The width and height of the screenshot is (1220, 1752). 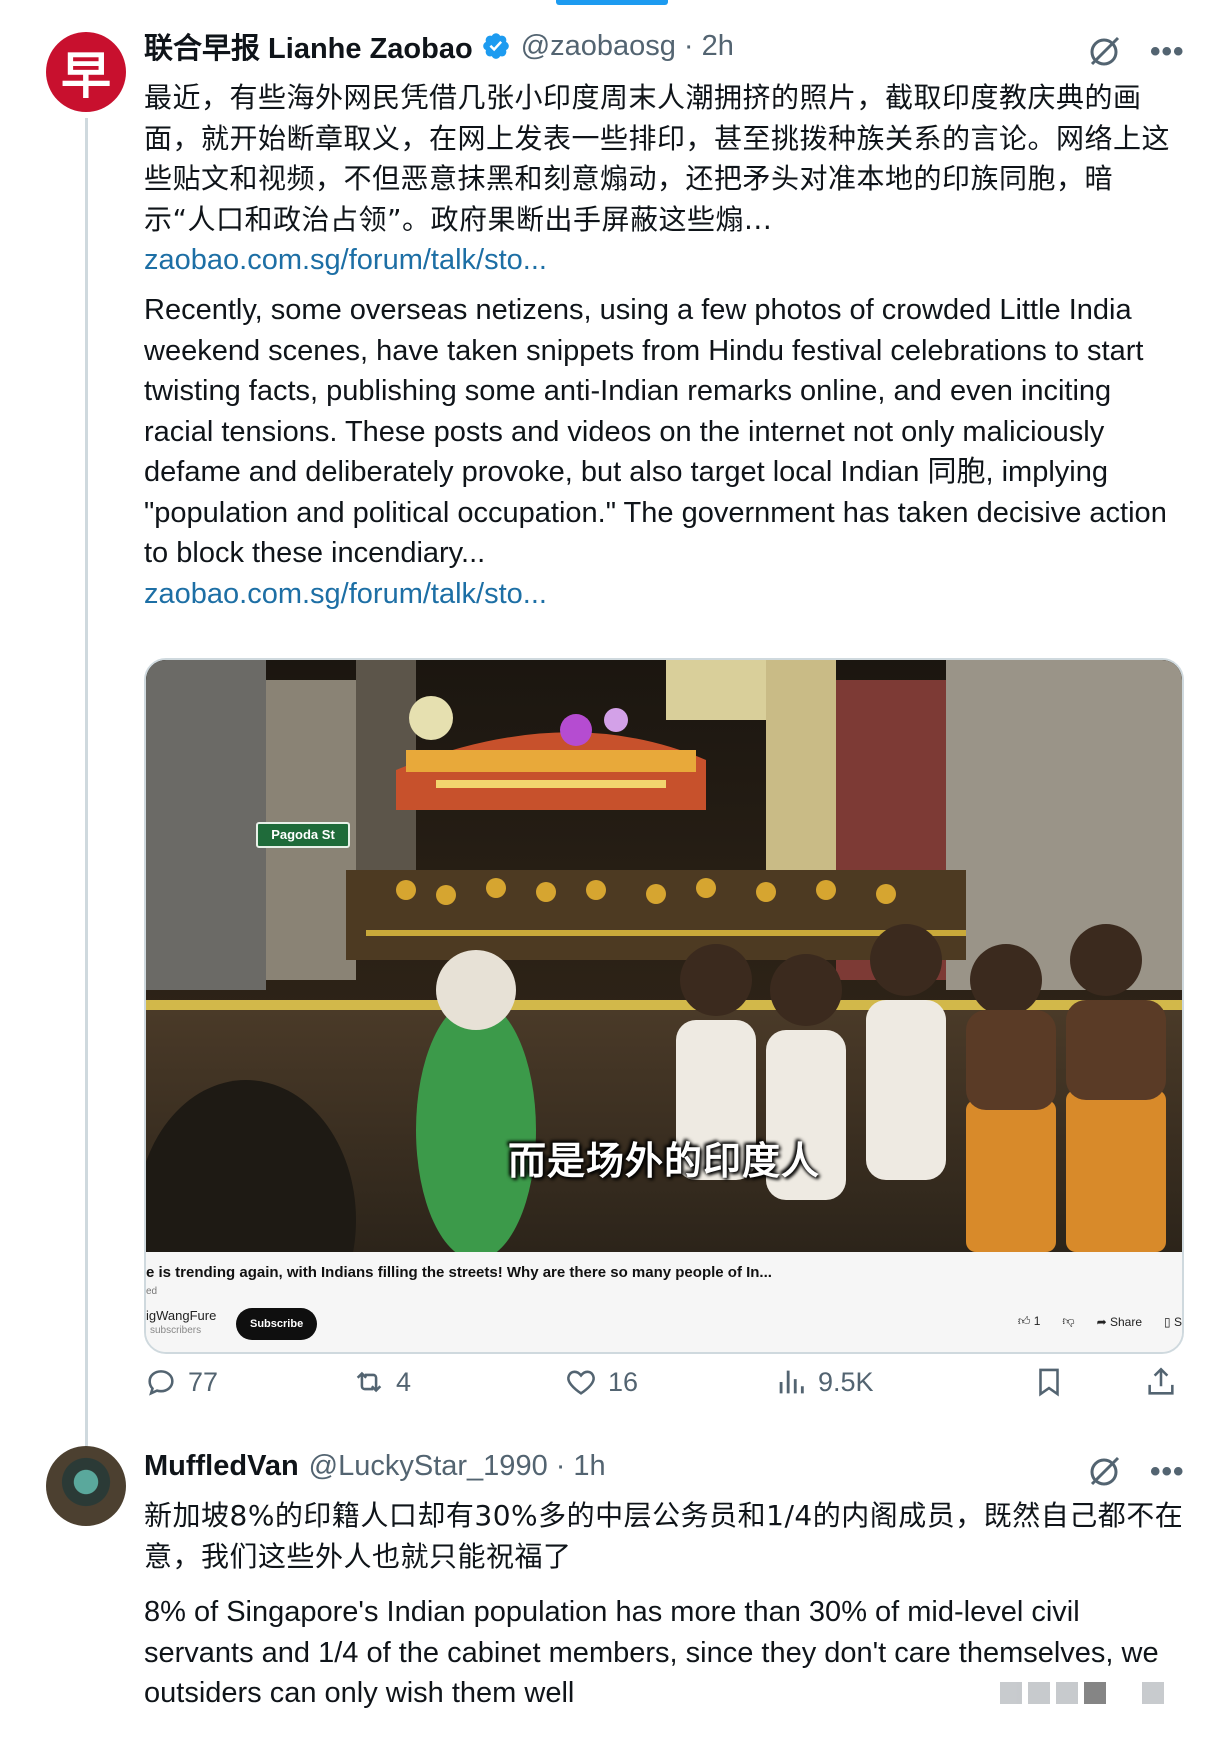 I want to click on thumbs-down-icon: 👎︎, so click(x=1068, y=1321).